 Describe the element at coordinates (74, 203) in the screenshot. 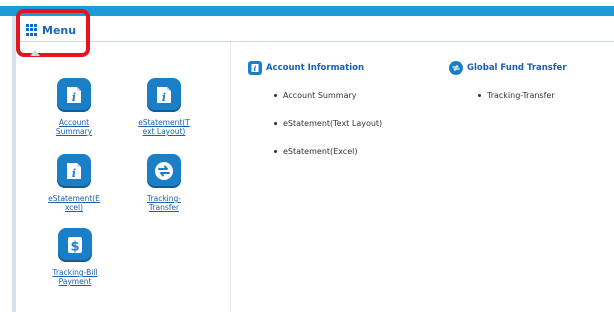

I see `tile-label: eStatement(E xcel)` at that location.